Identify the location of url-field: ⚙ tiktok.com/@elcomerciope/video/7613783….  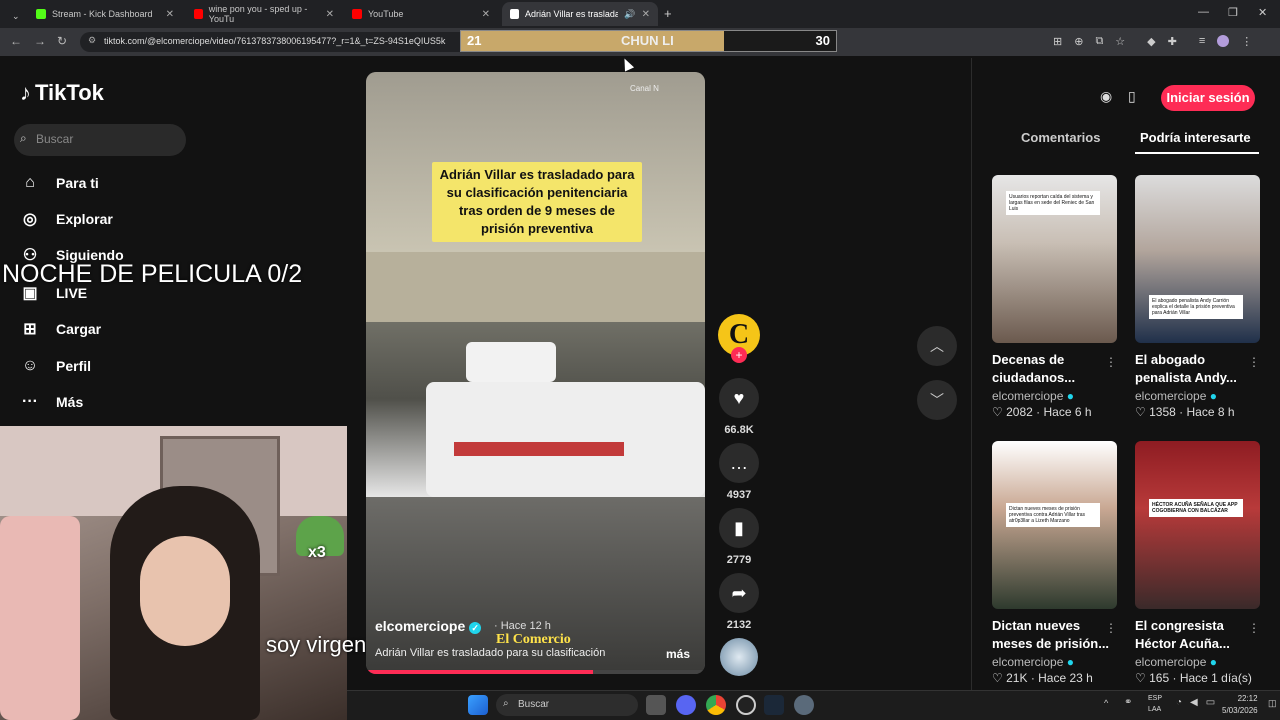
(270, 42).